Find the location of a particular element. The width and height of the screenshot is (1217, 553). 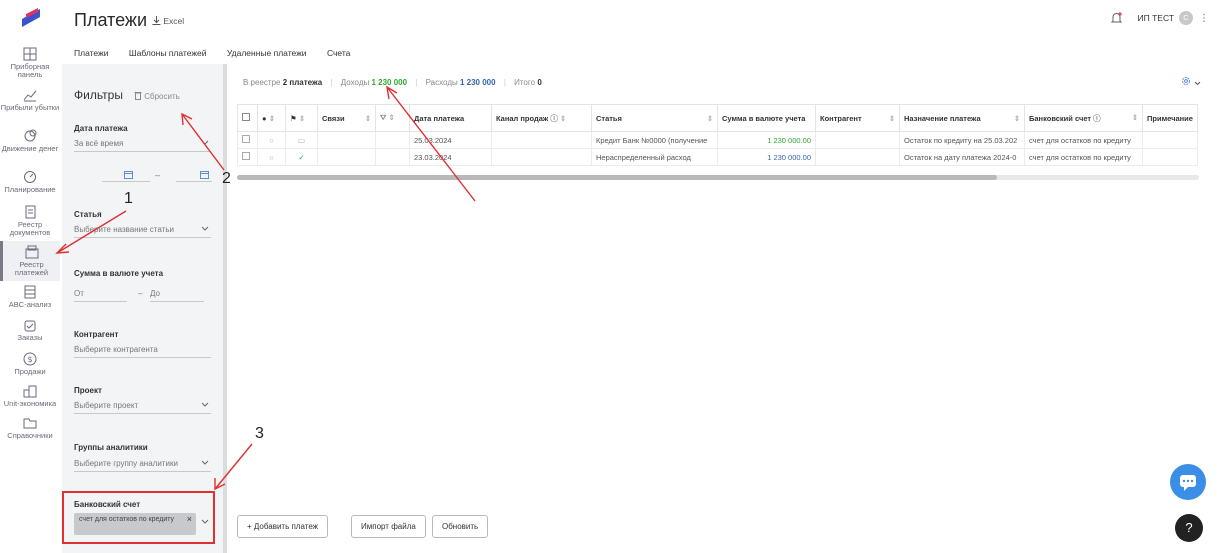

groups-select: Выберите группу аналитики is located at coordinates (142, 465).